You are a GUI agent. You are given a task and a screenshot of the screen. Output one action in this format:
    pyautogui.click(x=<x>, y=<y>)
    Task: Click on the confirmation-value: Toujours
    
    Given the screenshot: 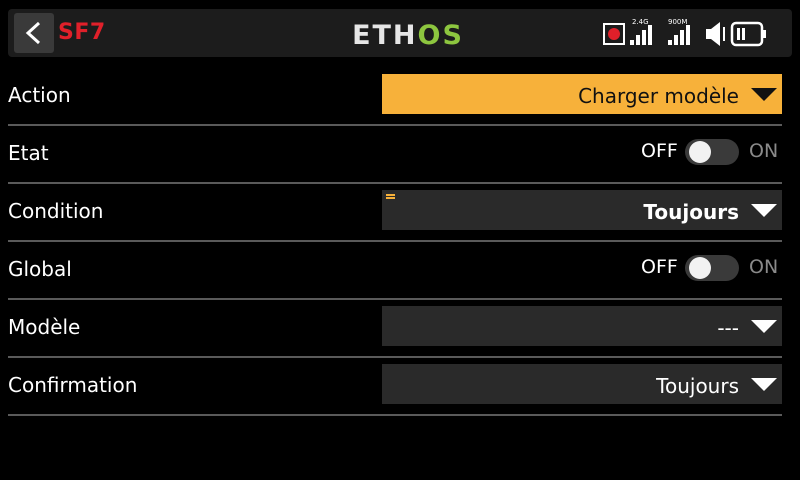 What is the action you would take?
    pyautogui.click(x=697, y=386)
    